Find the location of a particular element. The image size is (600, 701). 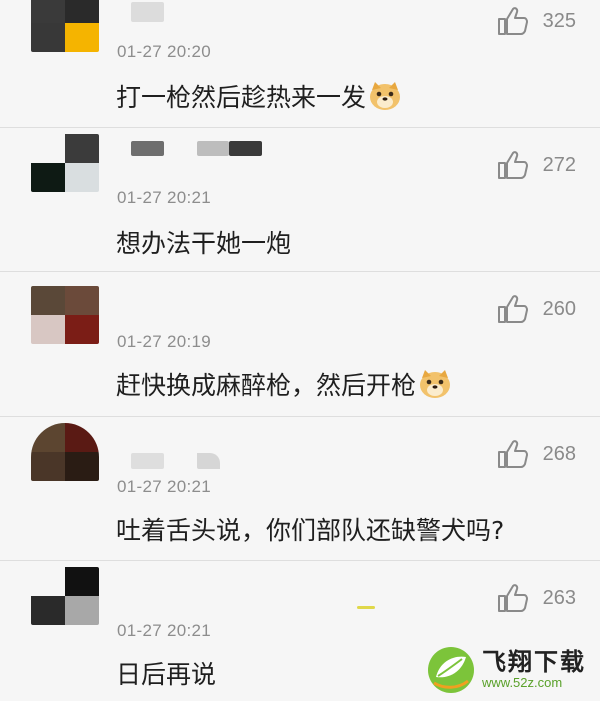

comment-time: 01-27 20:19 is located at coordinates (164, 341).